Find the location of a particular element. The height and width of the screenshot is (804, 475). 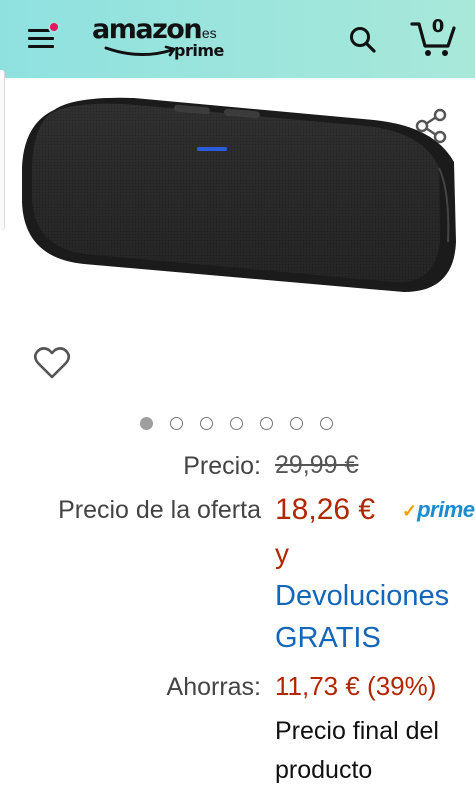

wishlist-button is located at coordinates (52, 363).